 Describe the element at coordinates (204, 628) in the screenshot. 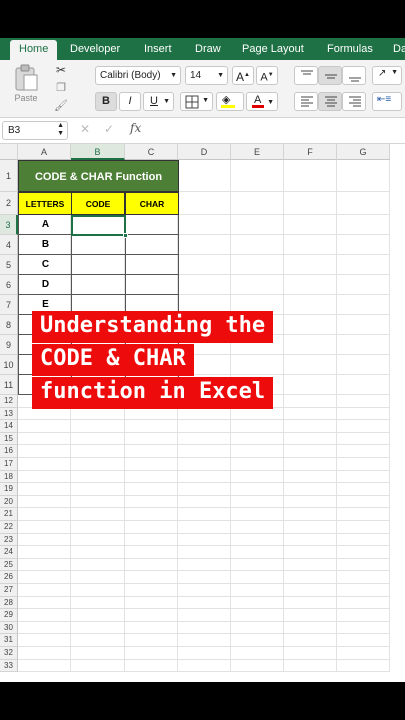

I see `cell-d30` at that location.